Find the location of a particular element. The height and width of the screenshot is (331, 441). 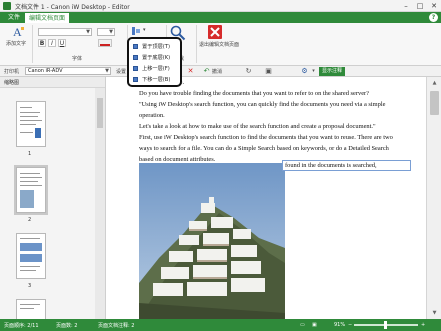

page-number: 3 is located at coordinates (30, 286).